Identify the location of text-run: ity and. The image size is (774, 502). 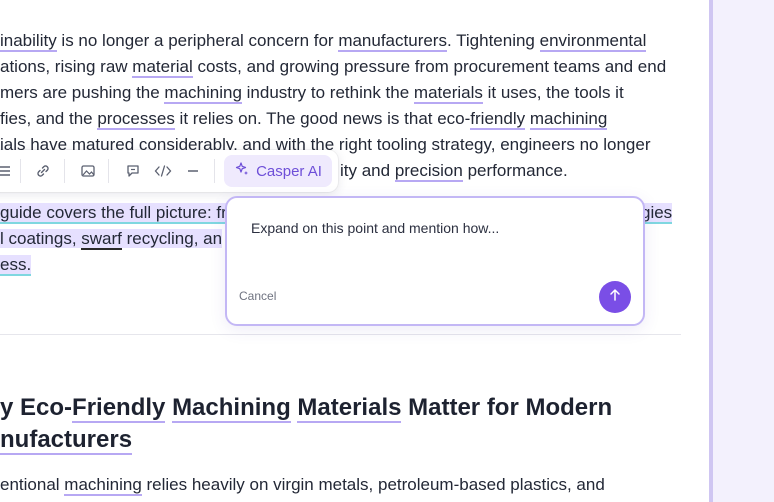
(367, 170).